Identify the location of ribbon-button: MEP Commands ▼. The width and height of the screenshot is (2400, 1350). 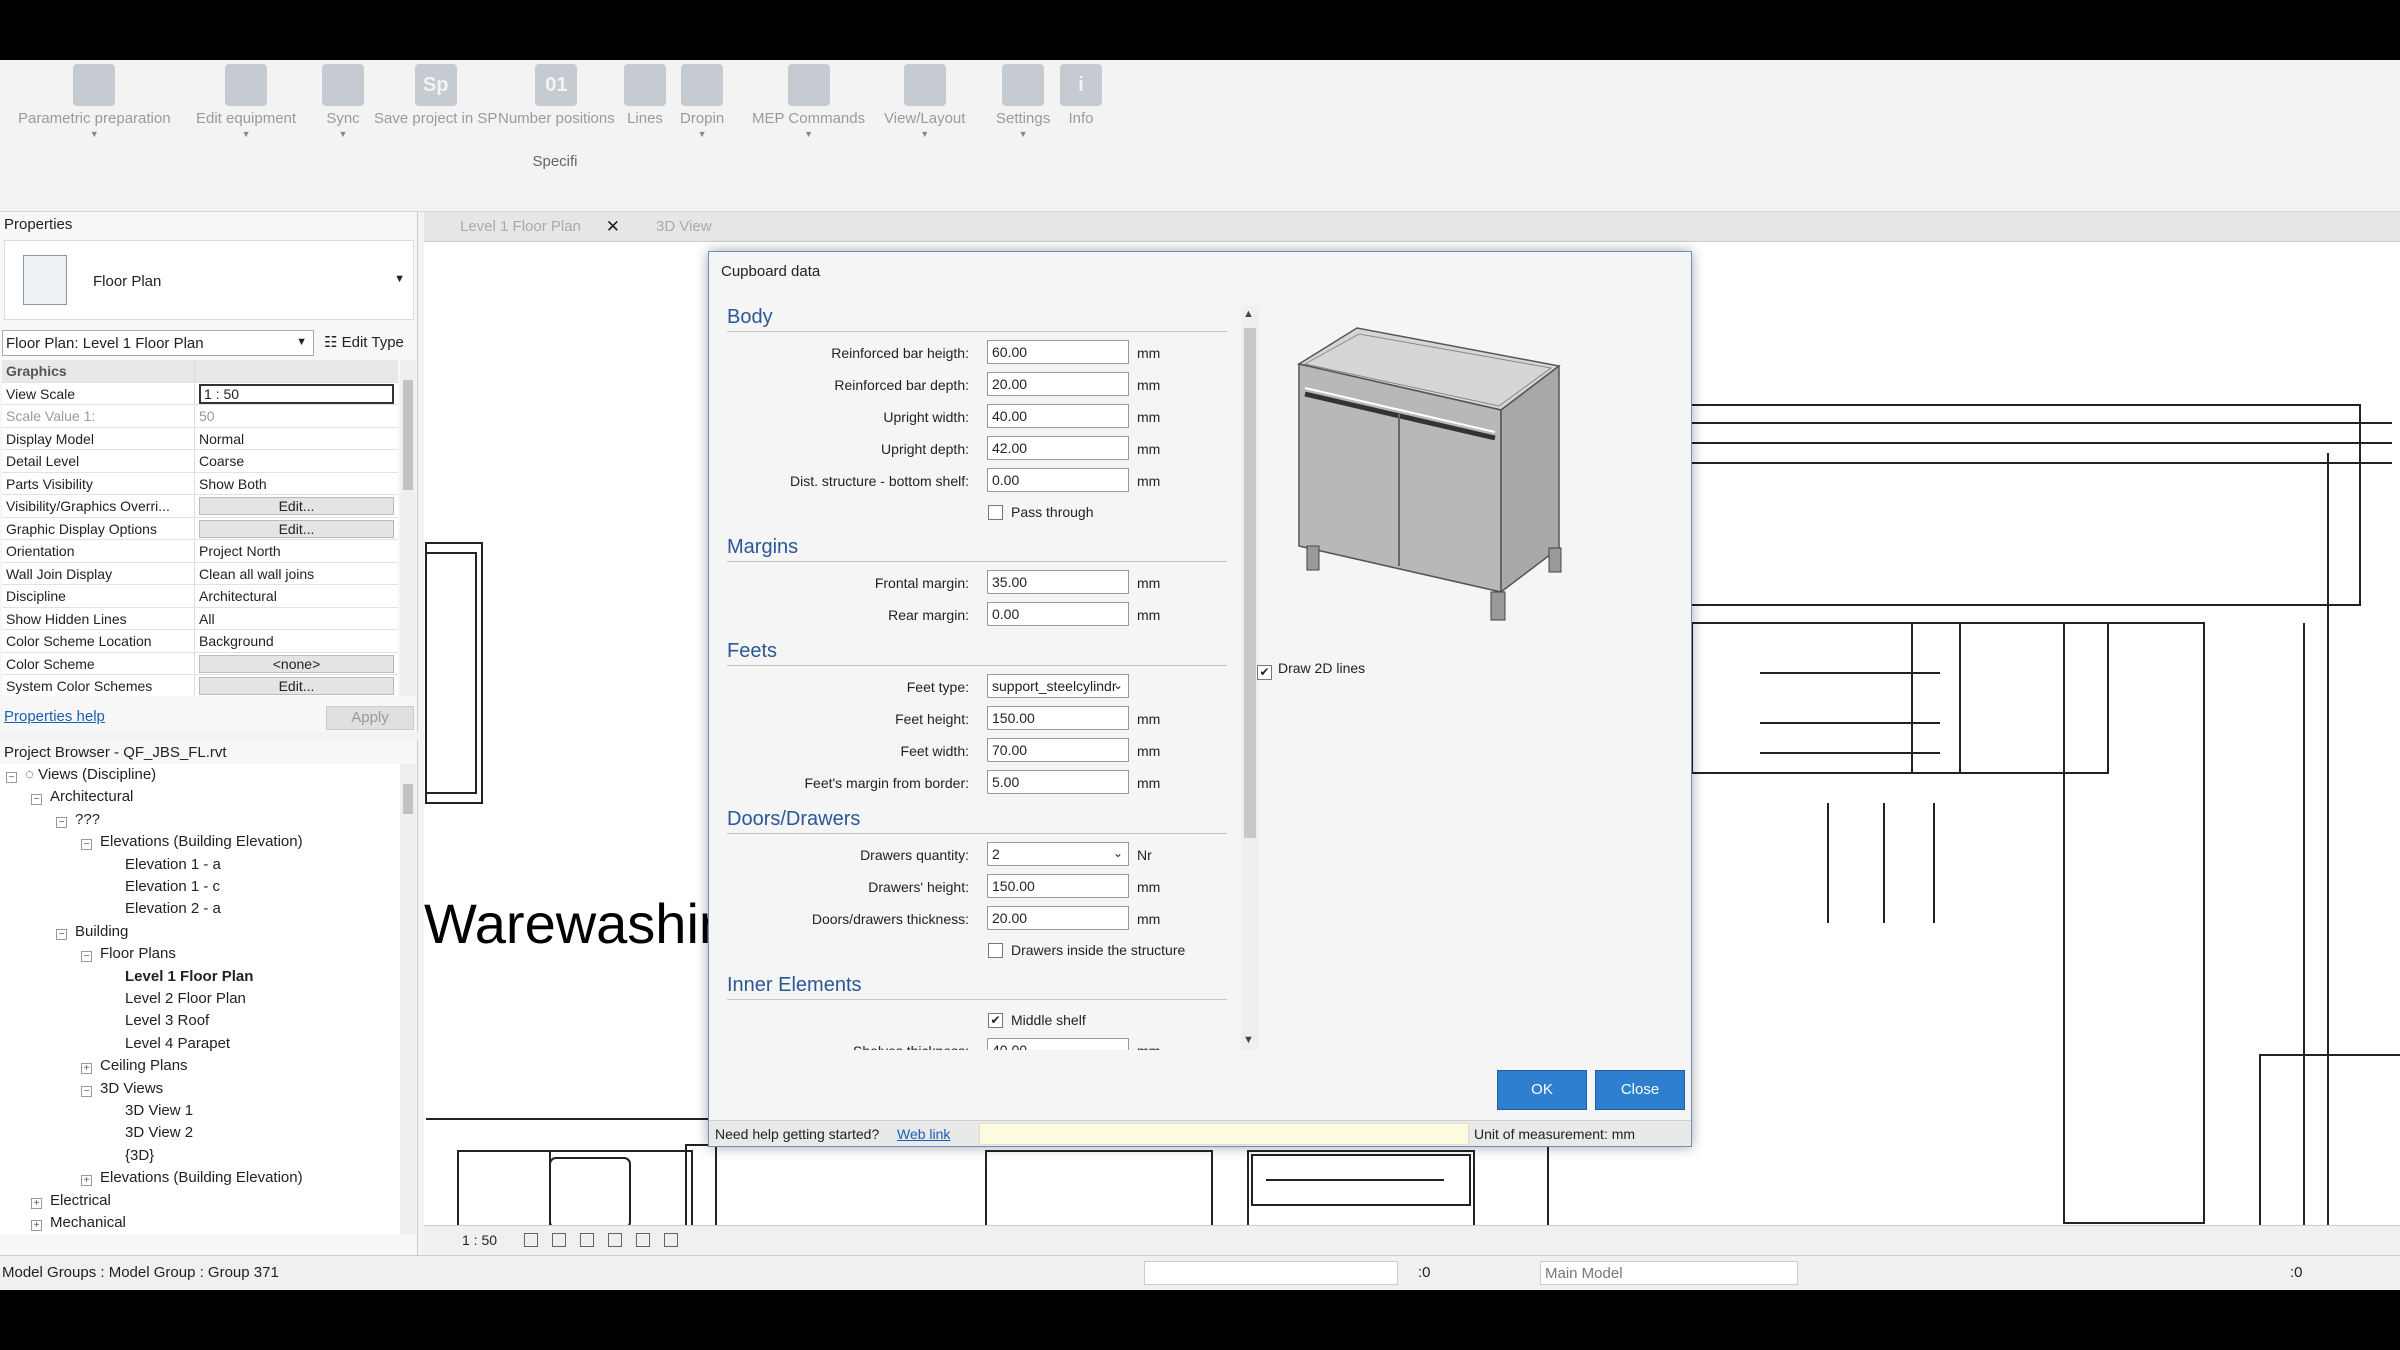
(808, 101).